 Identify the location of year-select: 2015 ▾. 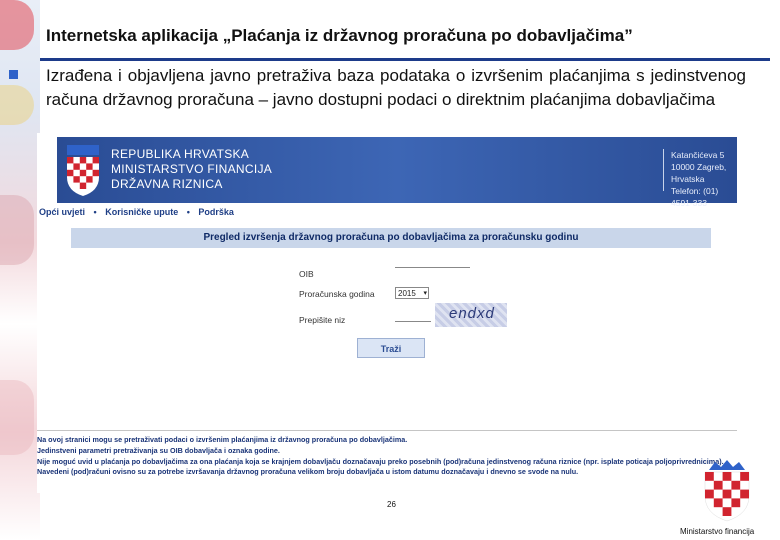
(412, 293).